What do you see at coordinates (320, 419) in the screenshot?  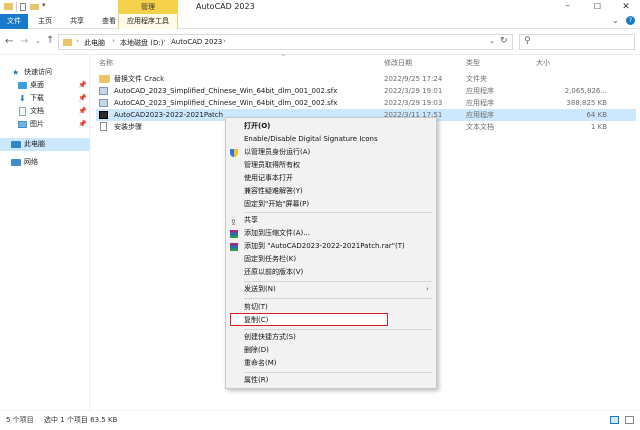 I see `status-bar: 5 个项目 选中 1 个项目 63.5 KB` at bounding box center [320, 419].